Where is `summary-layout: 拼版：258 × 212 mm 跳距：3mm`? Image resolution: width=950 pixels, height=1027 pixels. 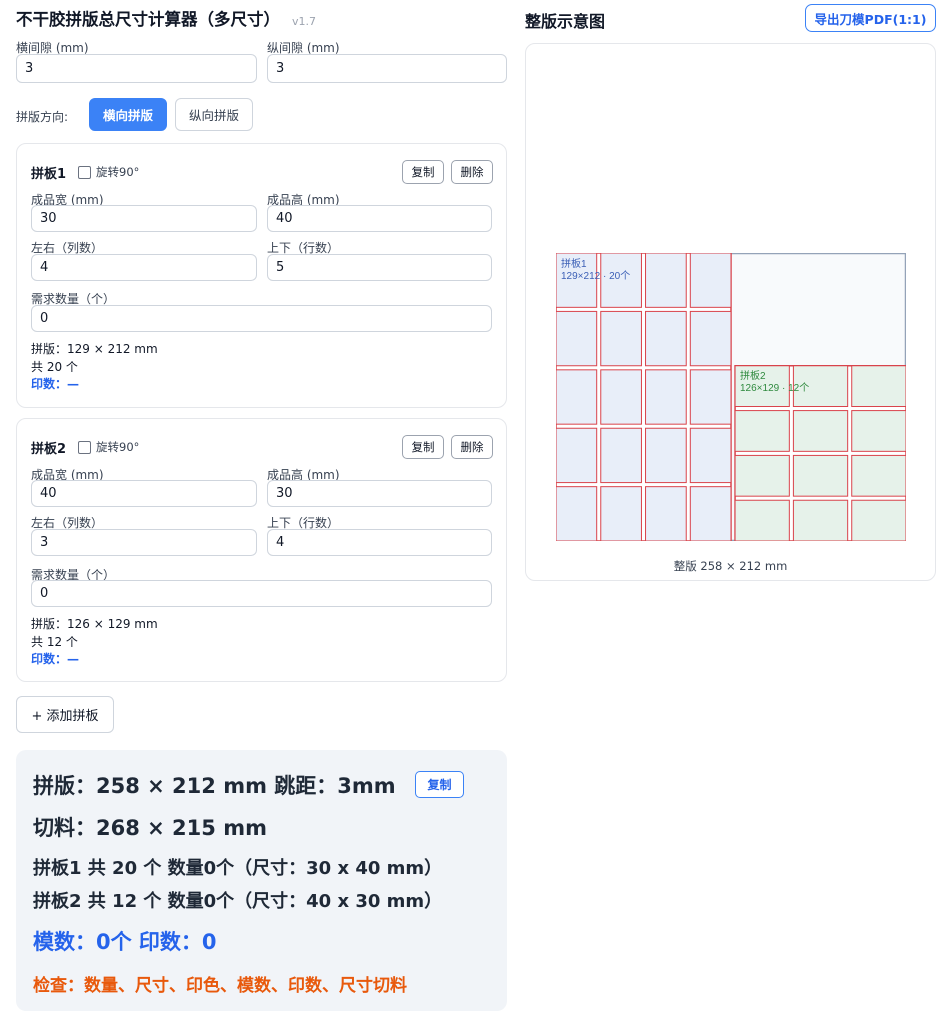
summary-layout: 拼版：258 × 212 mm 跳距：3mm is located at coordinates (214, 786).